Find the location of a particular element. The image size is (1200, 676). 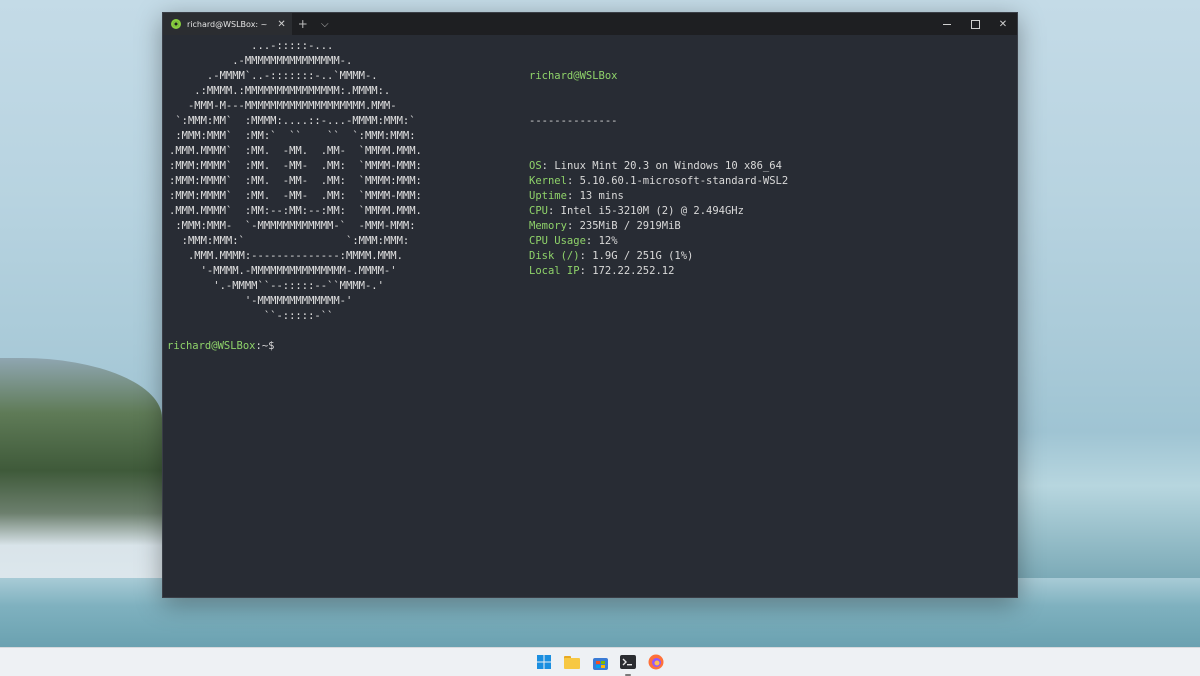

ascii-line: :MMM:MMMM` :MM. -MM- .MM: `MMMM:MMM: is located at coordinates (295, 181).